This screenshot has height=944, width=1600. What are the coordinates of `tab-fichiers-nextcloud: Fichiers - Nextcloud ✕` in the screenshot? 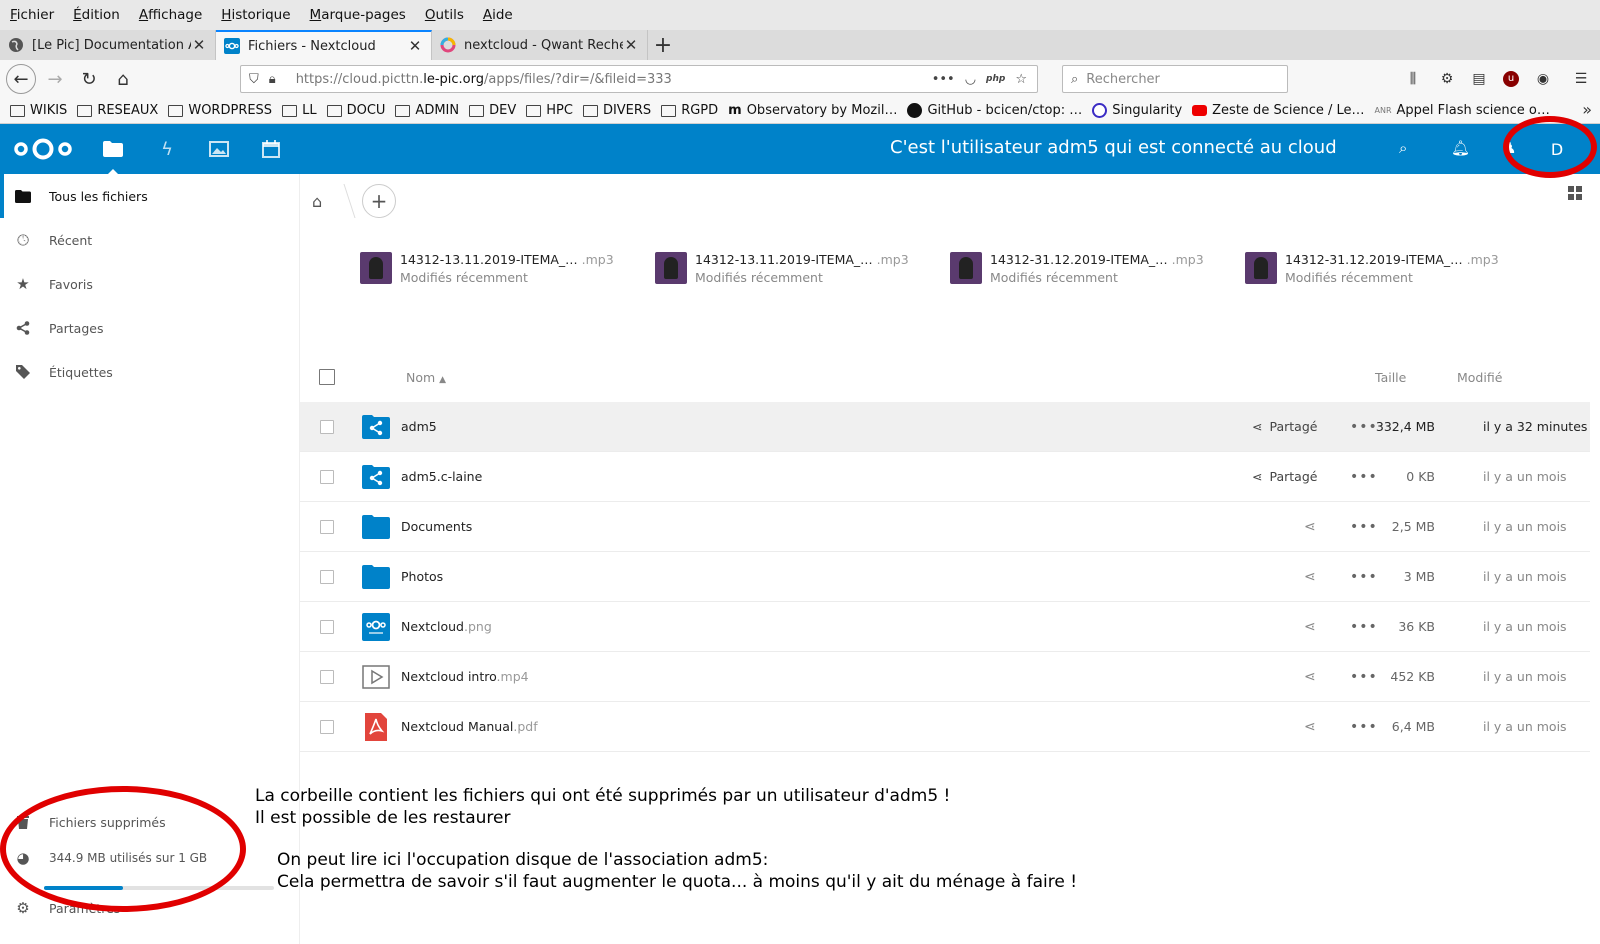 It's located at (324, 45).